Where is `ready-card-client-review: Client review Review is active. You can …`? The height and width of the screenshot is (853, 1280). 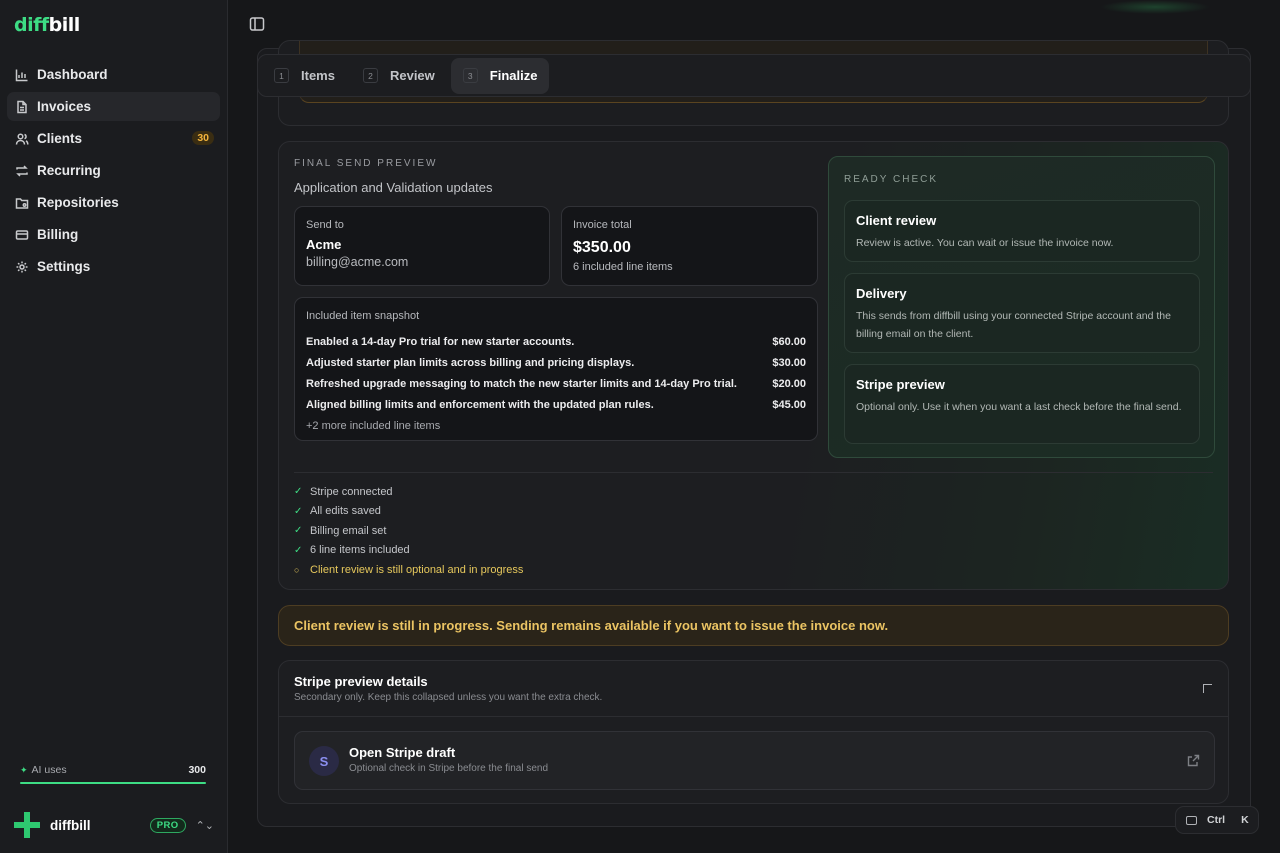
ready-card-client-review: Client review Review is active. You can … is located at coordinates (1022, 231).